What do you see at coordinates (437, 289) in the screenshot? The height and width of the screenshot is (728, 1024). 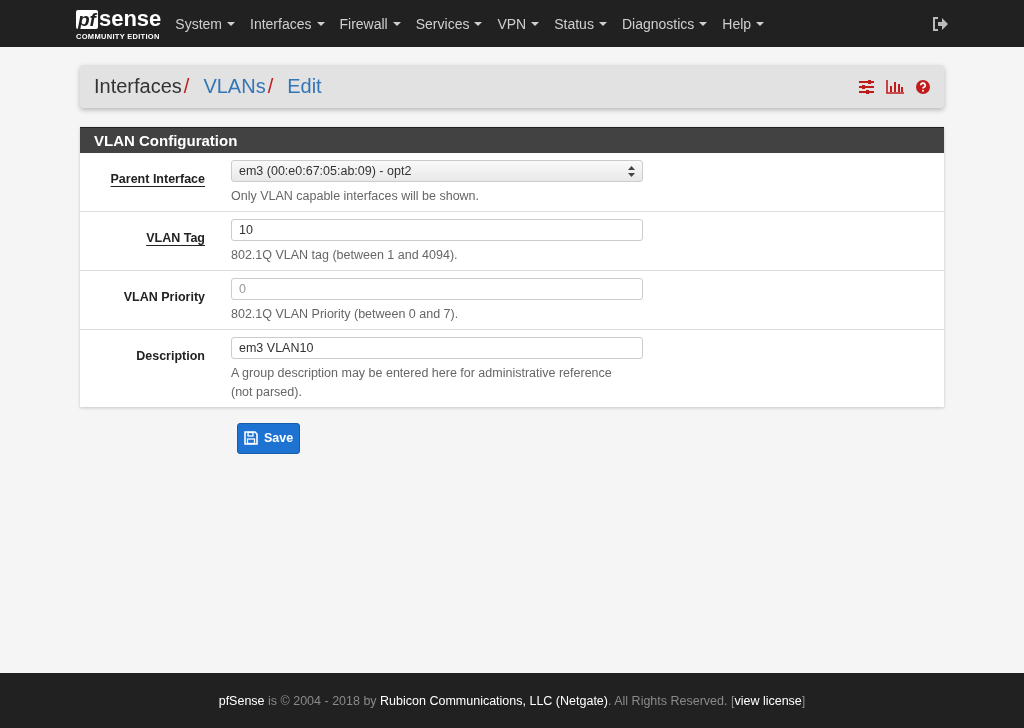 I see `input-field: 0` at bounding box center [437, 289].